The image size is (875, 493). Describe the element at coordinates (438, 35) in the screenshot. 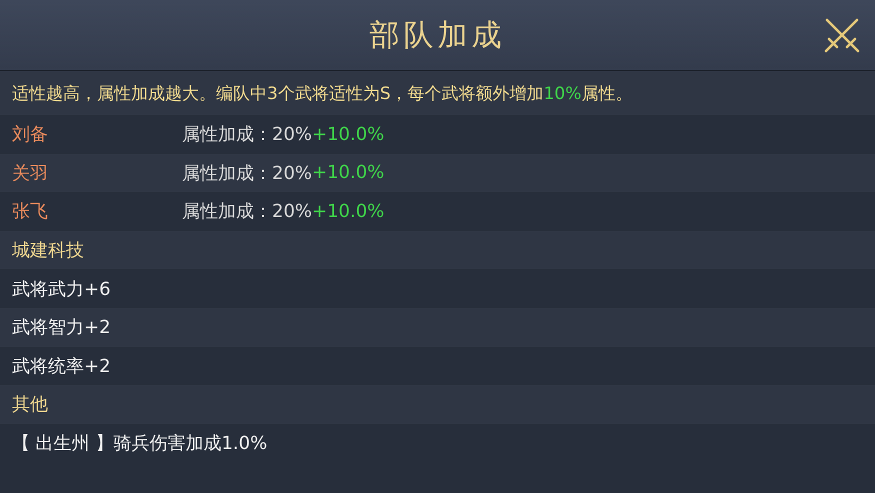

I see `window-title: 部队加成` at that location.